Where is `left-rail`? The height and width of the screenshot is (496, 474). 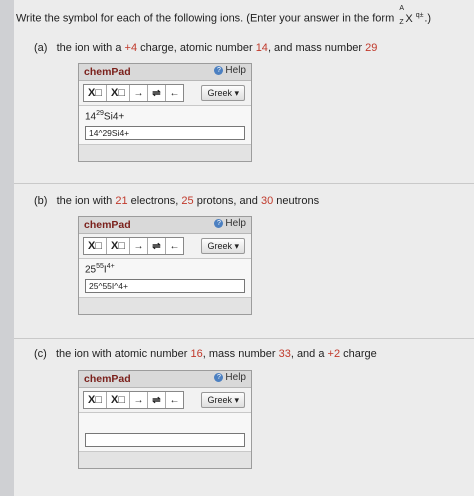
left-rail is located at coordinates (7, 248).